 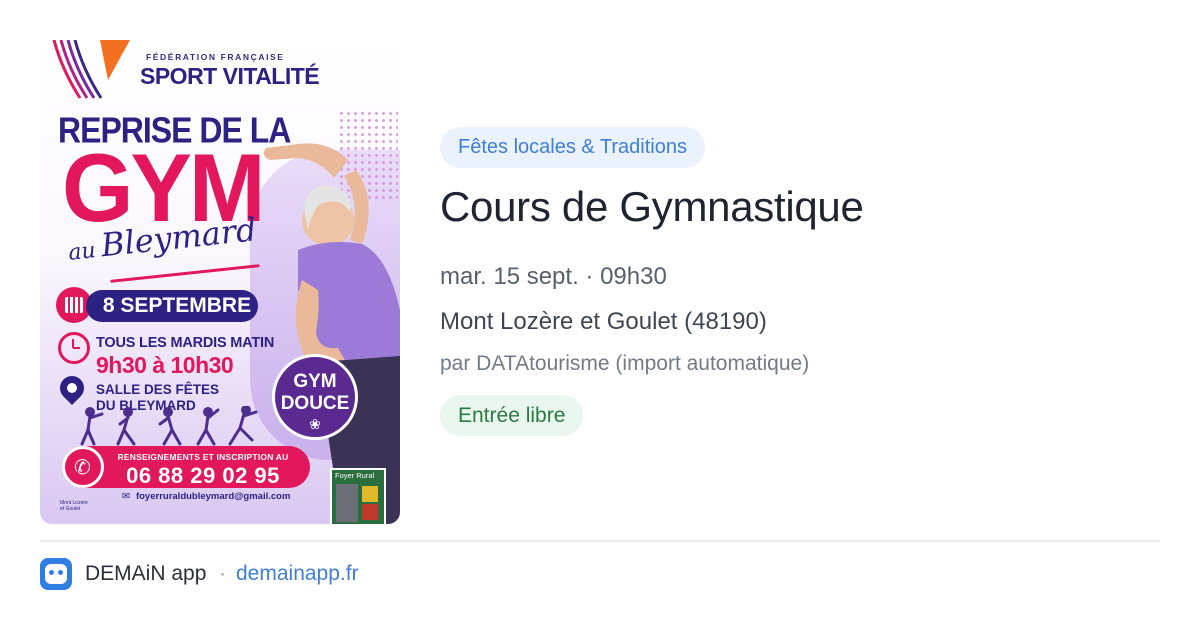 I want to click on mail-icon: ✉, so click(x=126, y=496).